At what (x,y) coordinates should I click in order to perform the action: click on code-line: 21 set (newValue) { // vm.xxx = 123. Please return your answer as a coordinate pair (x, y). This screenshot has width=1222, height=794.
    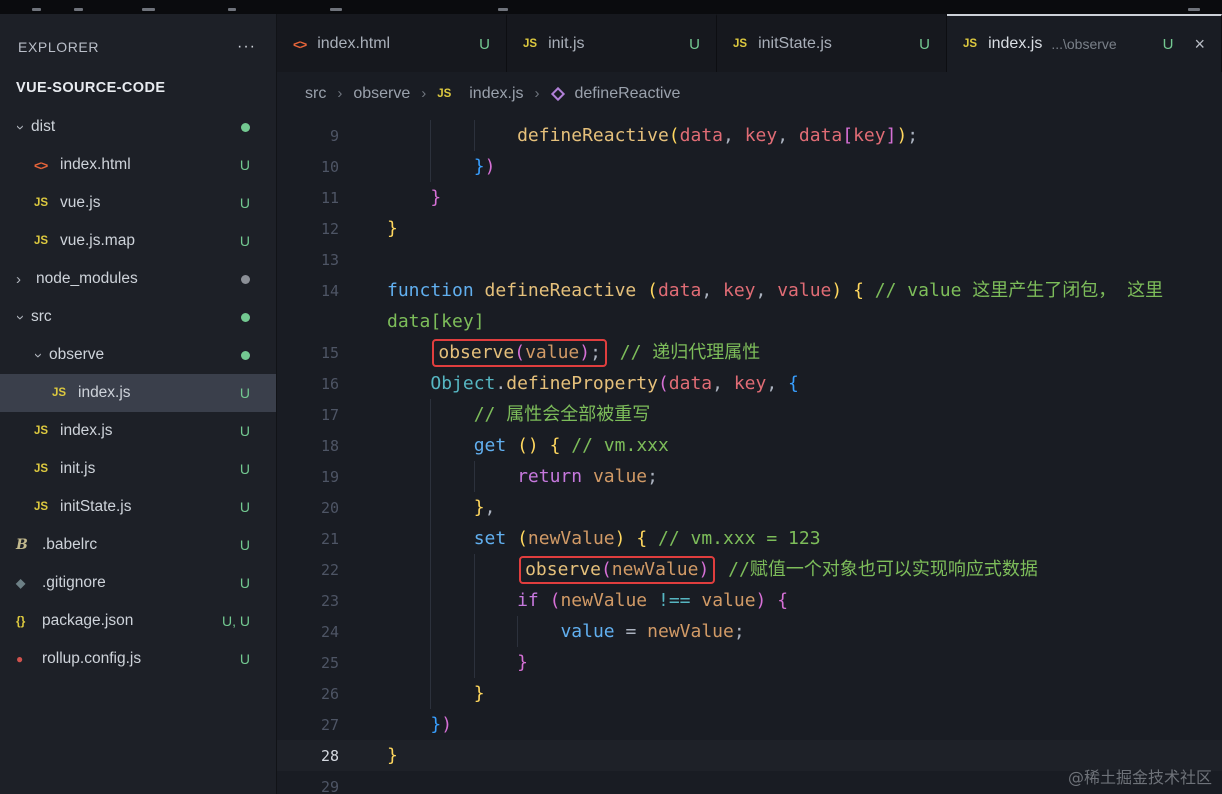
    Looking at the image, I should click on (749, 538).